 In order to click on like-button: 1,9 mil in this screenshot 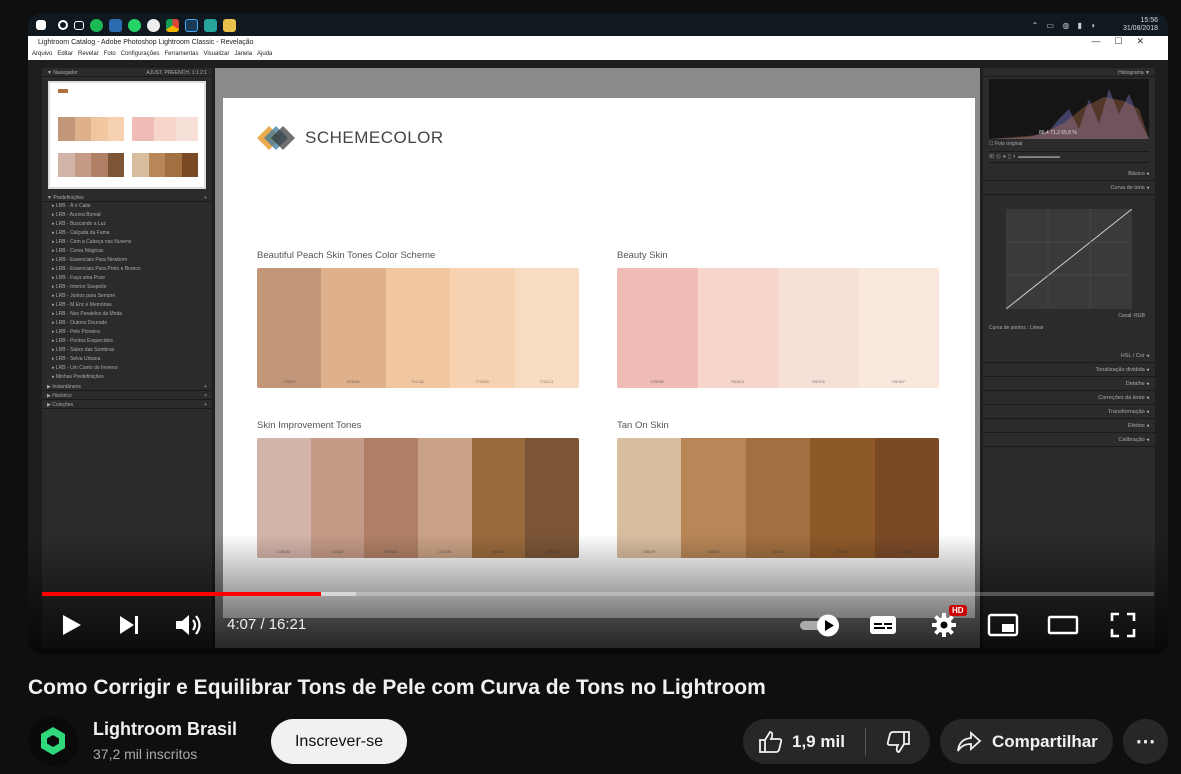, I will do `click(804, 741)`.